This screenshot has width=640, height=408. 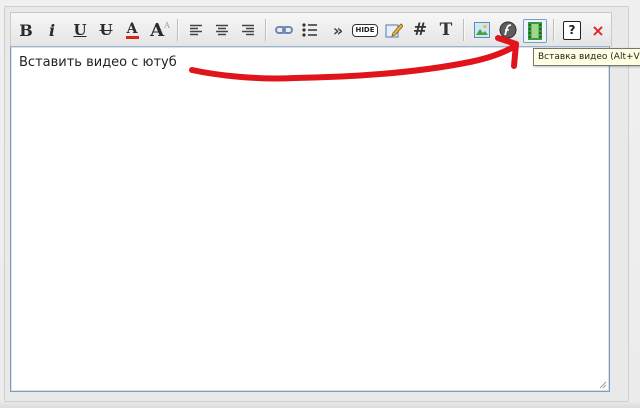 I want to click on link-icon, so click(x=284, y=30).